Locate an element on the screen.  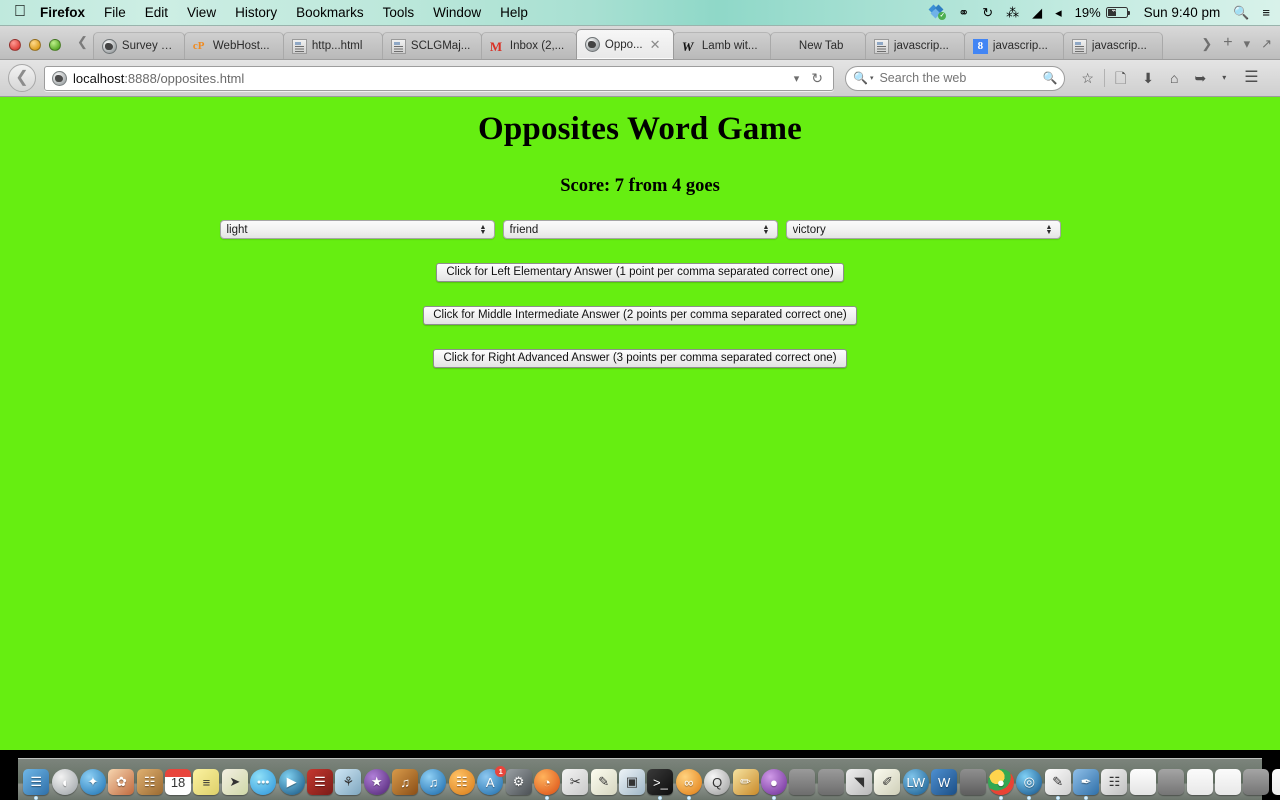
tab-http-html: http...html is located at coordinates (332, 45).